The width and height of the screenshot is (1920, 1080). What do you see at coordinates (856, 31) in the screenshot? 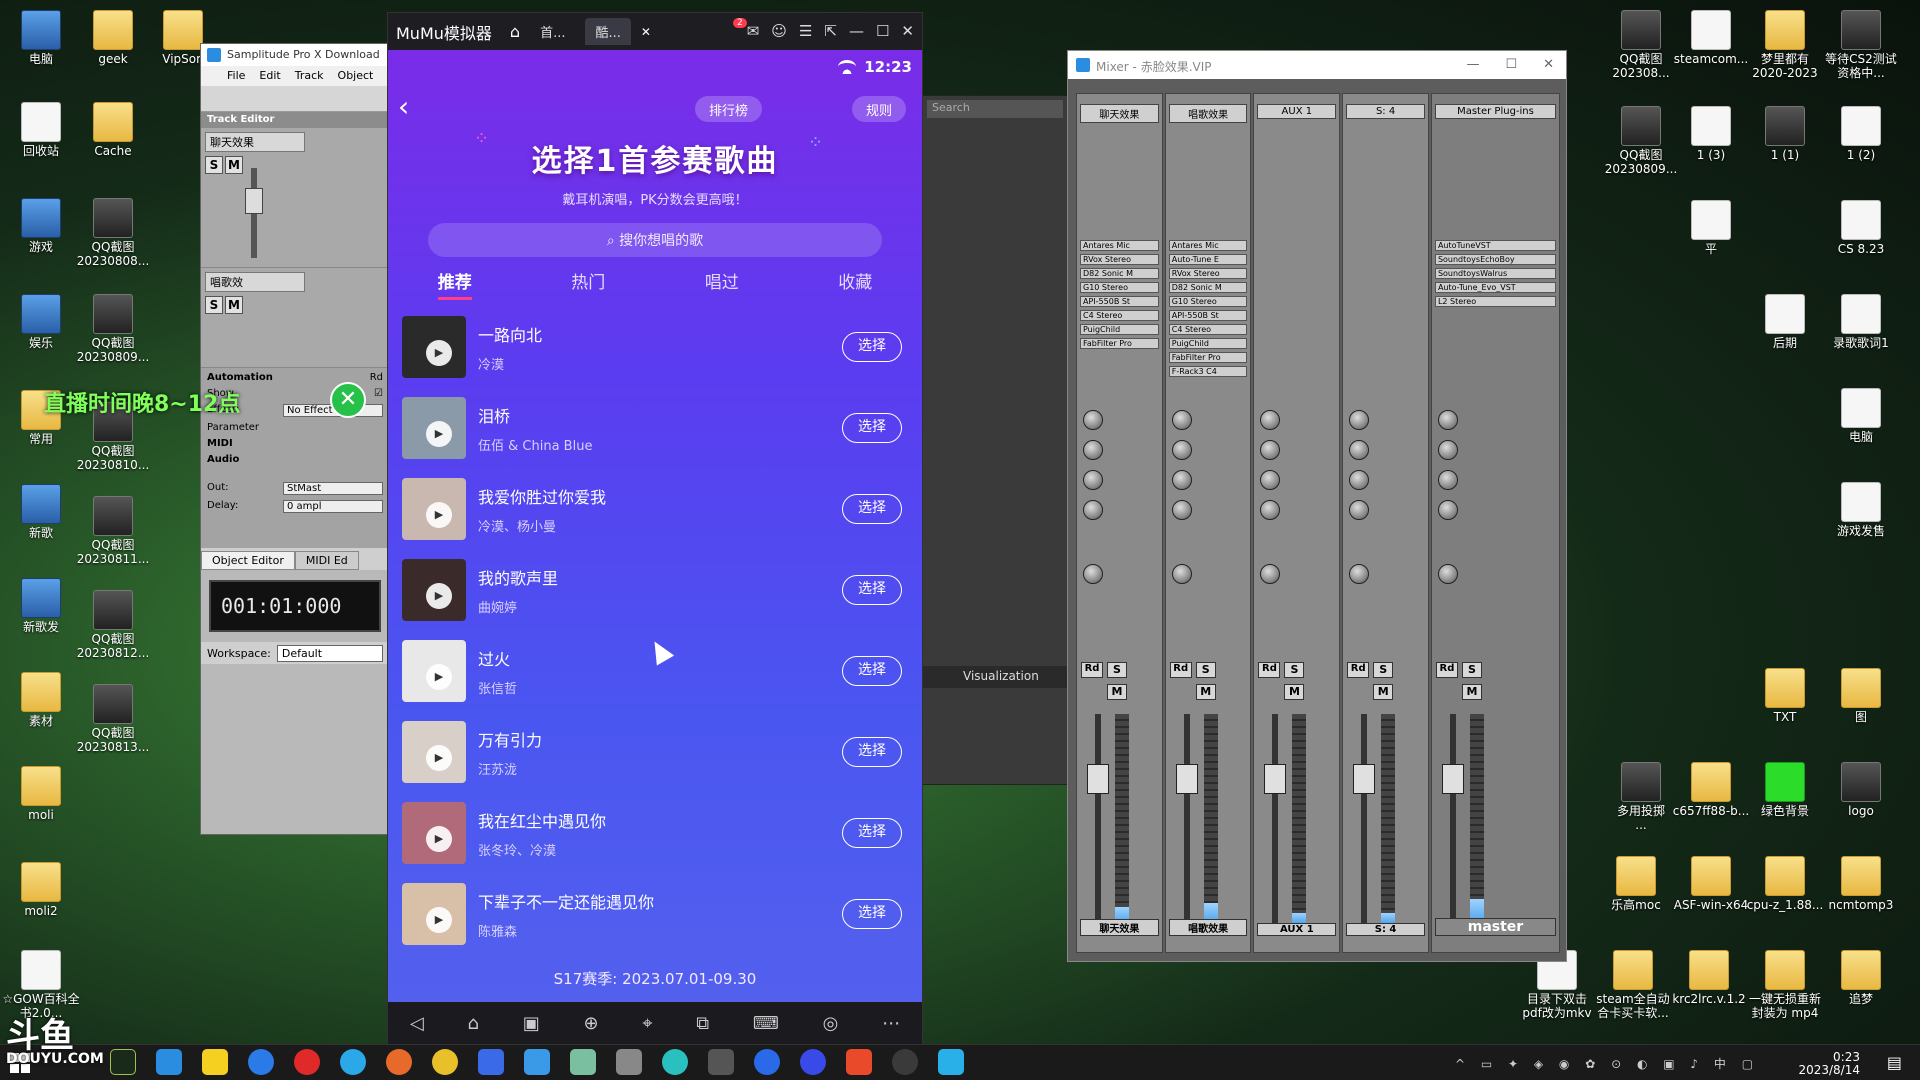
I see `minimize-icon: —` at bounding box center [856, 31].